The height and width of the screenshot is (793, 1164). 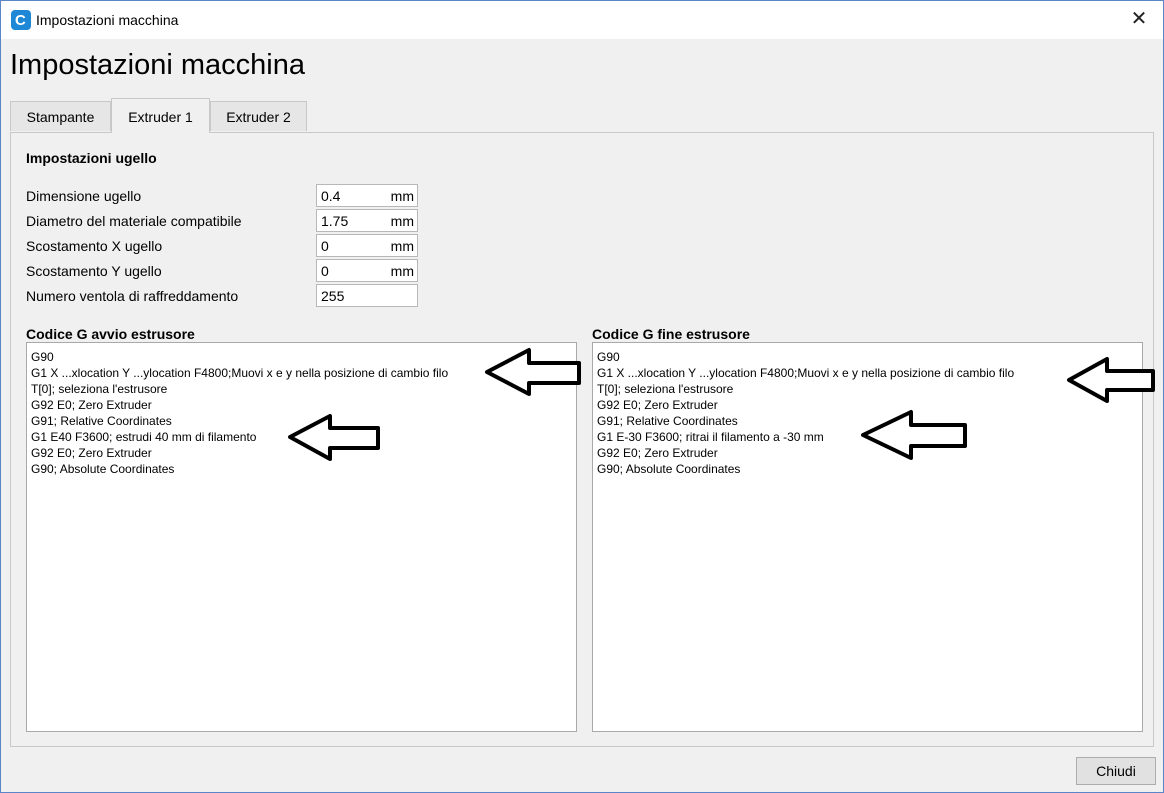 What do you see at coordinates (402, 271) in the screenshot?
I see `nozzle-offset-y-unit: mm` at bounding box center [402, 271].